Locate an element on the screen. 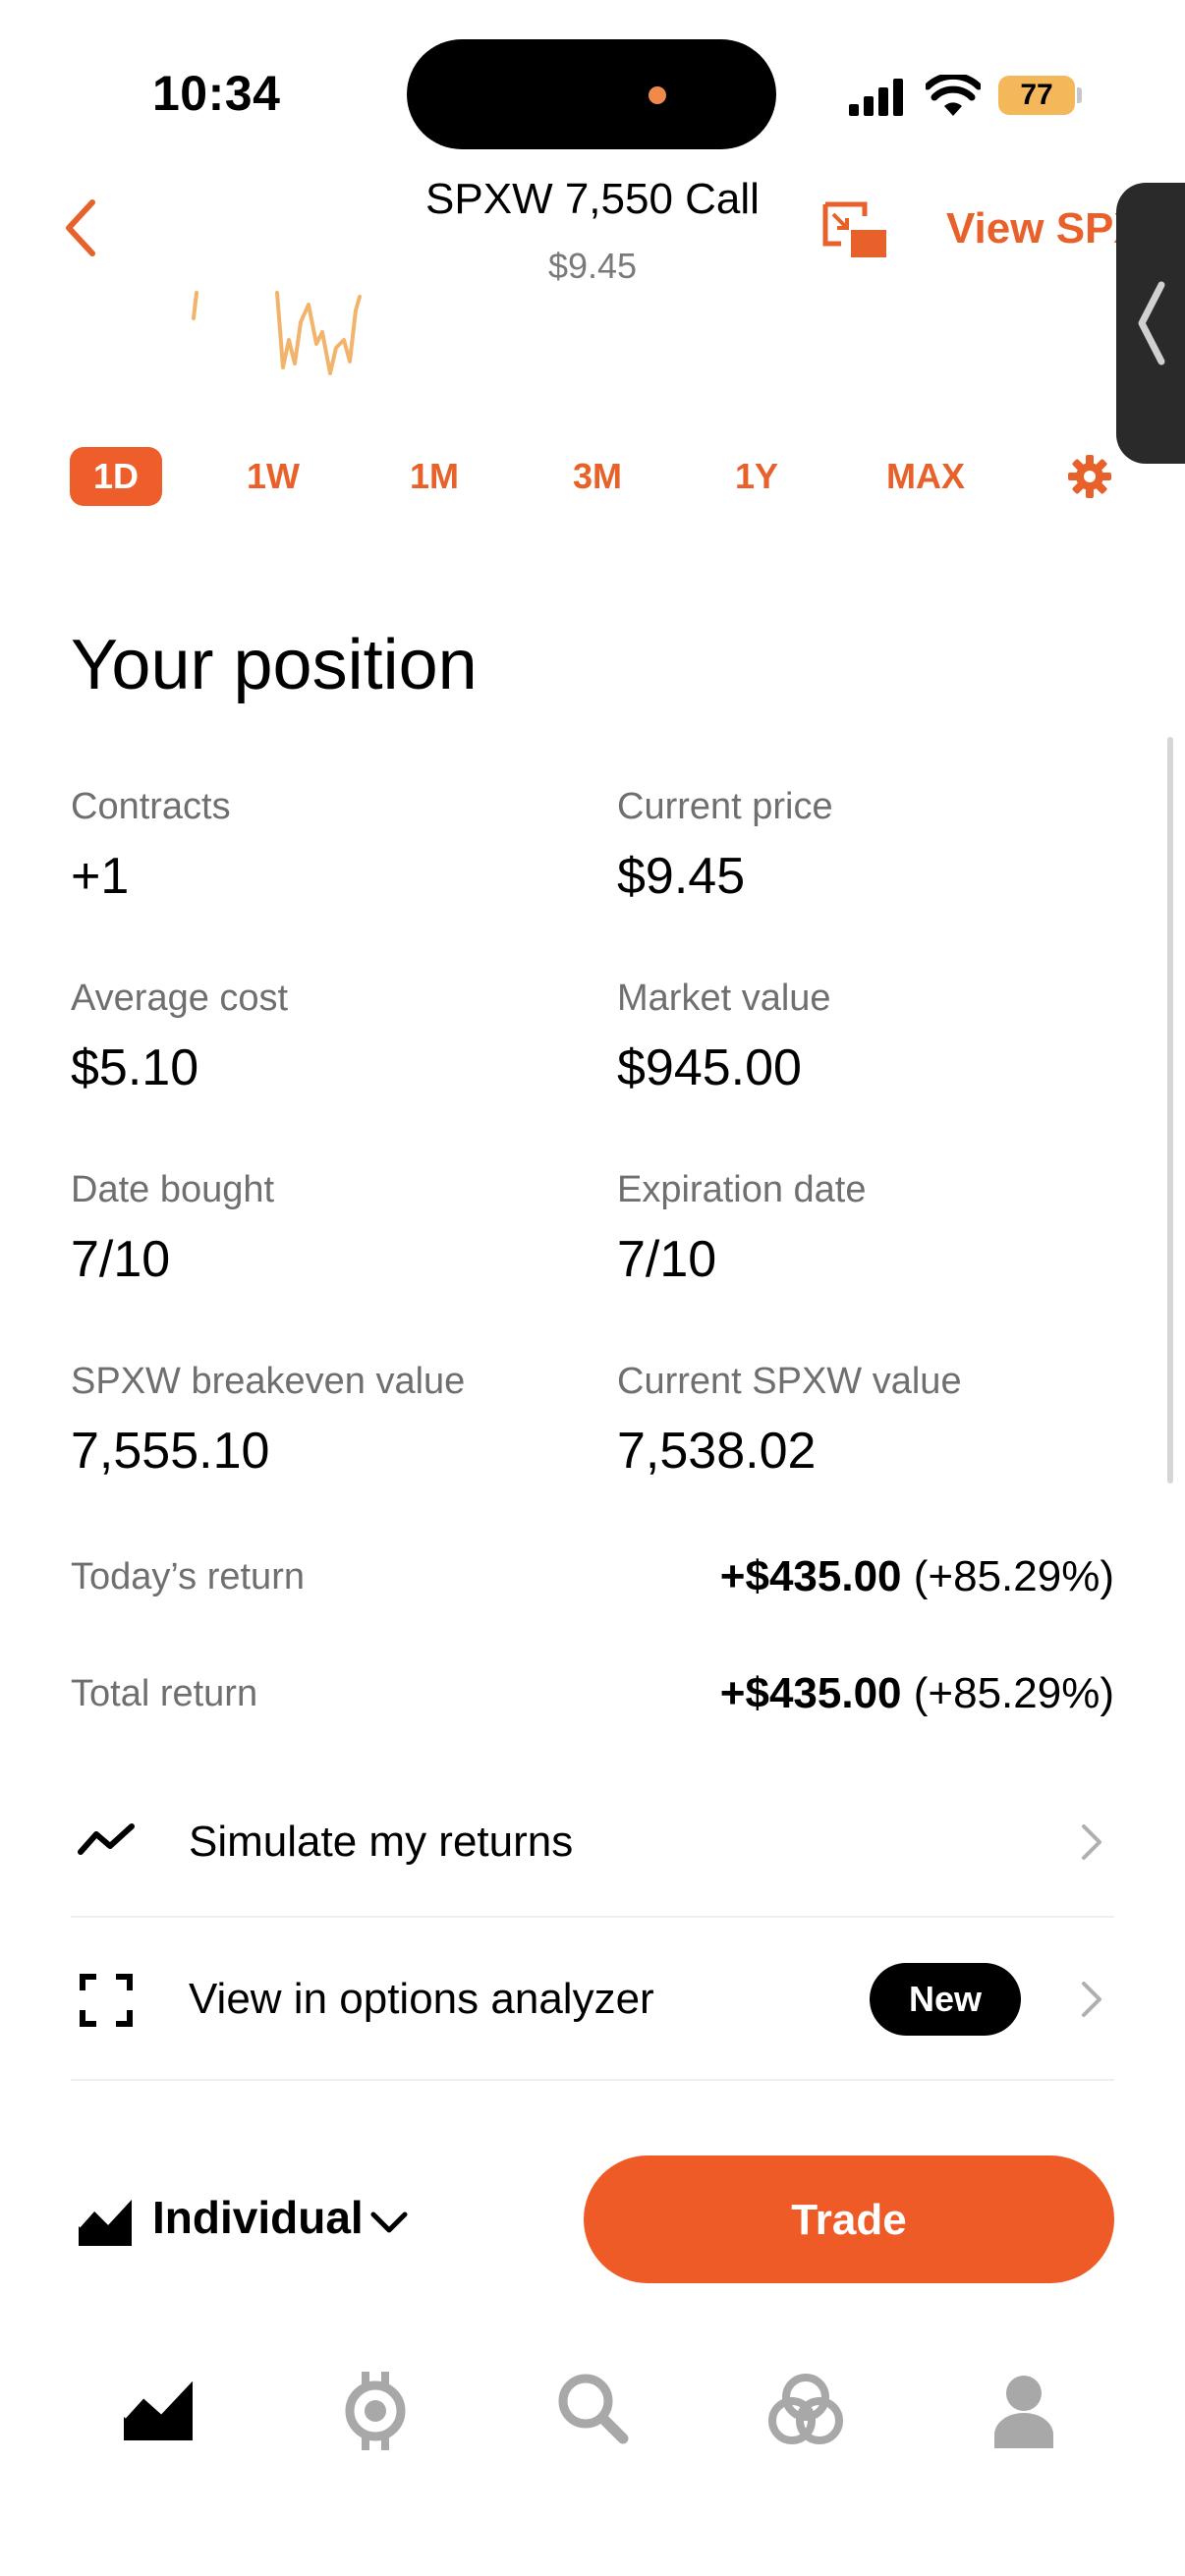 The width and height of the screenshot is (1185, 2576). date-bought-label: Date bought is located at coordinates (173, 1189).